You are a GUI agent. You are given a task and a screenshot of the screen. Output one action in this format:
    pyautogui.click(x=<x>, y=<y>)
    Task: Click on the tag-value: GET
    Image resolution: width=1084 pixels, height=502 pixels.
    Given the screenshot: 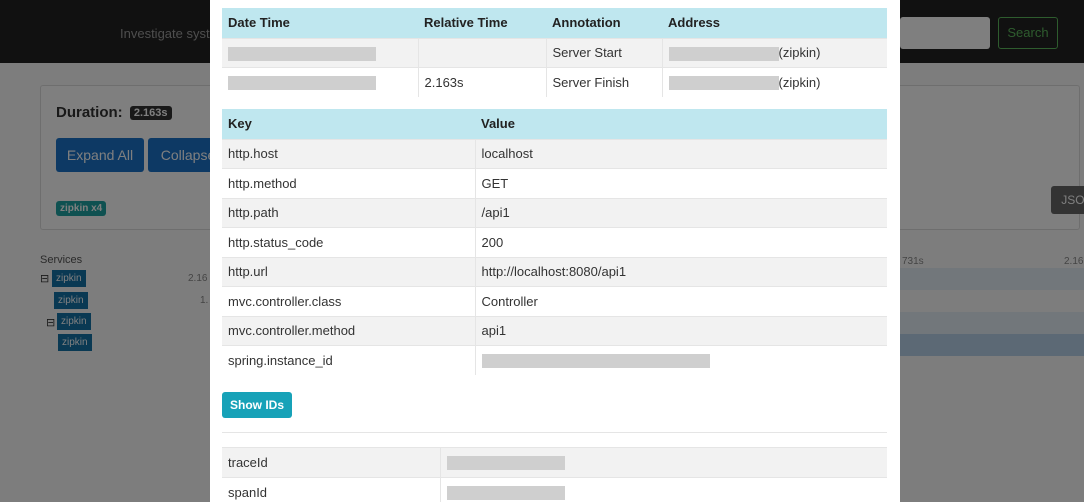 What is the action you would take?
    pyautogui.click(x=680, y=183)
    